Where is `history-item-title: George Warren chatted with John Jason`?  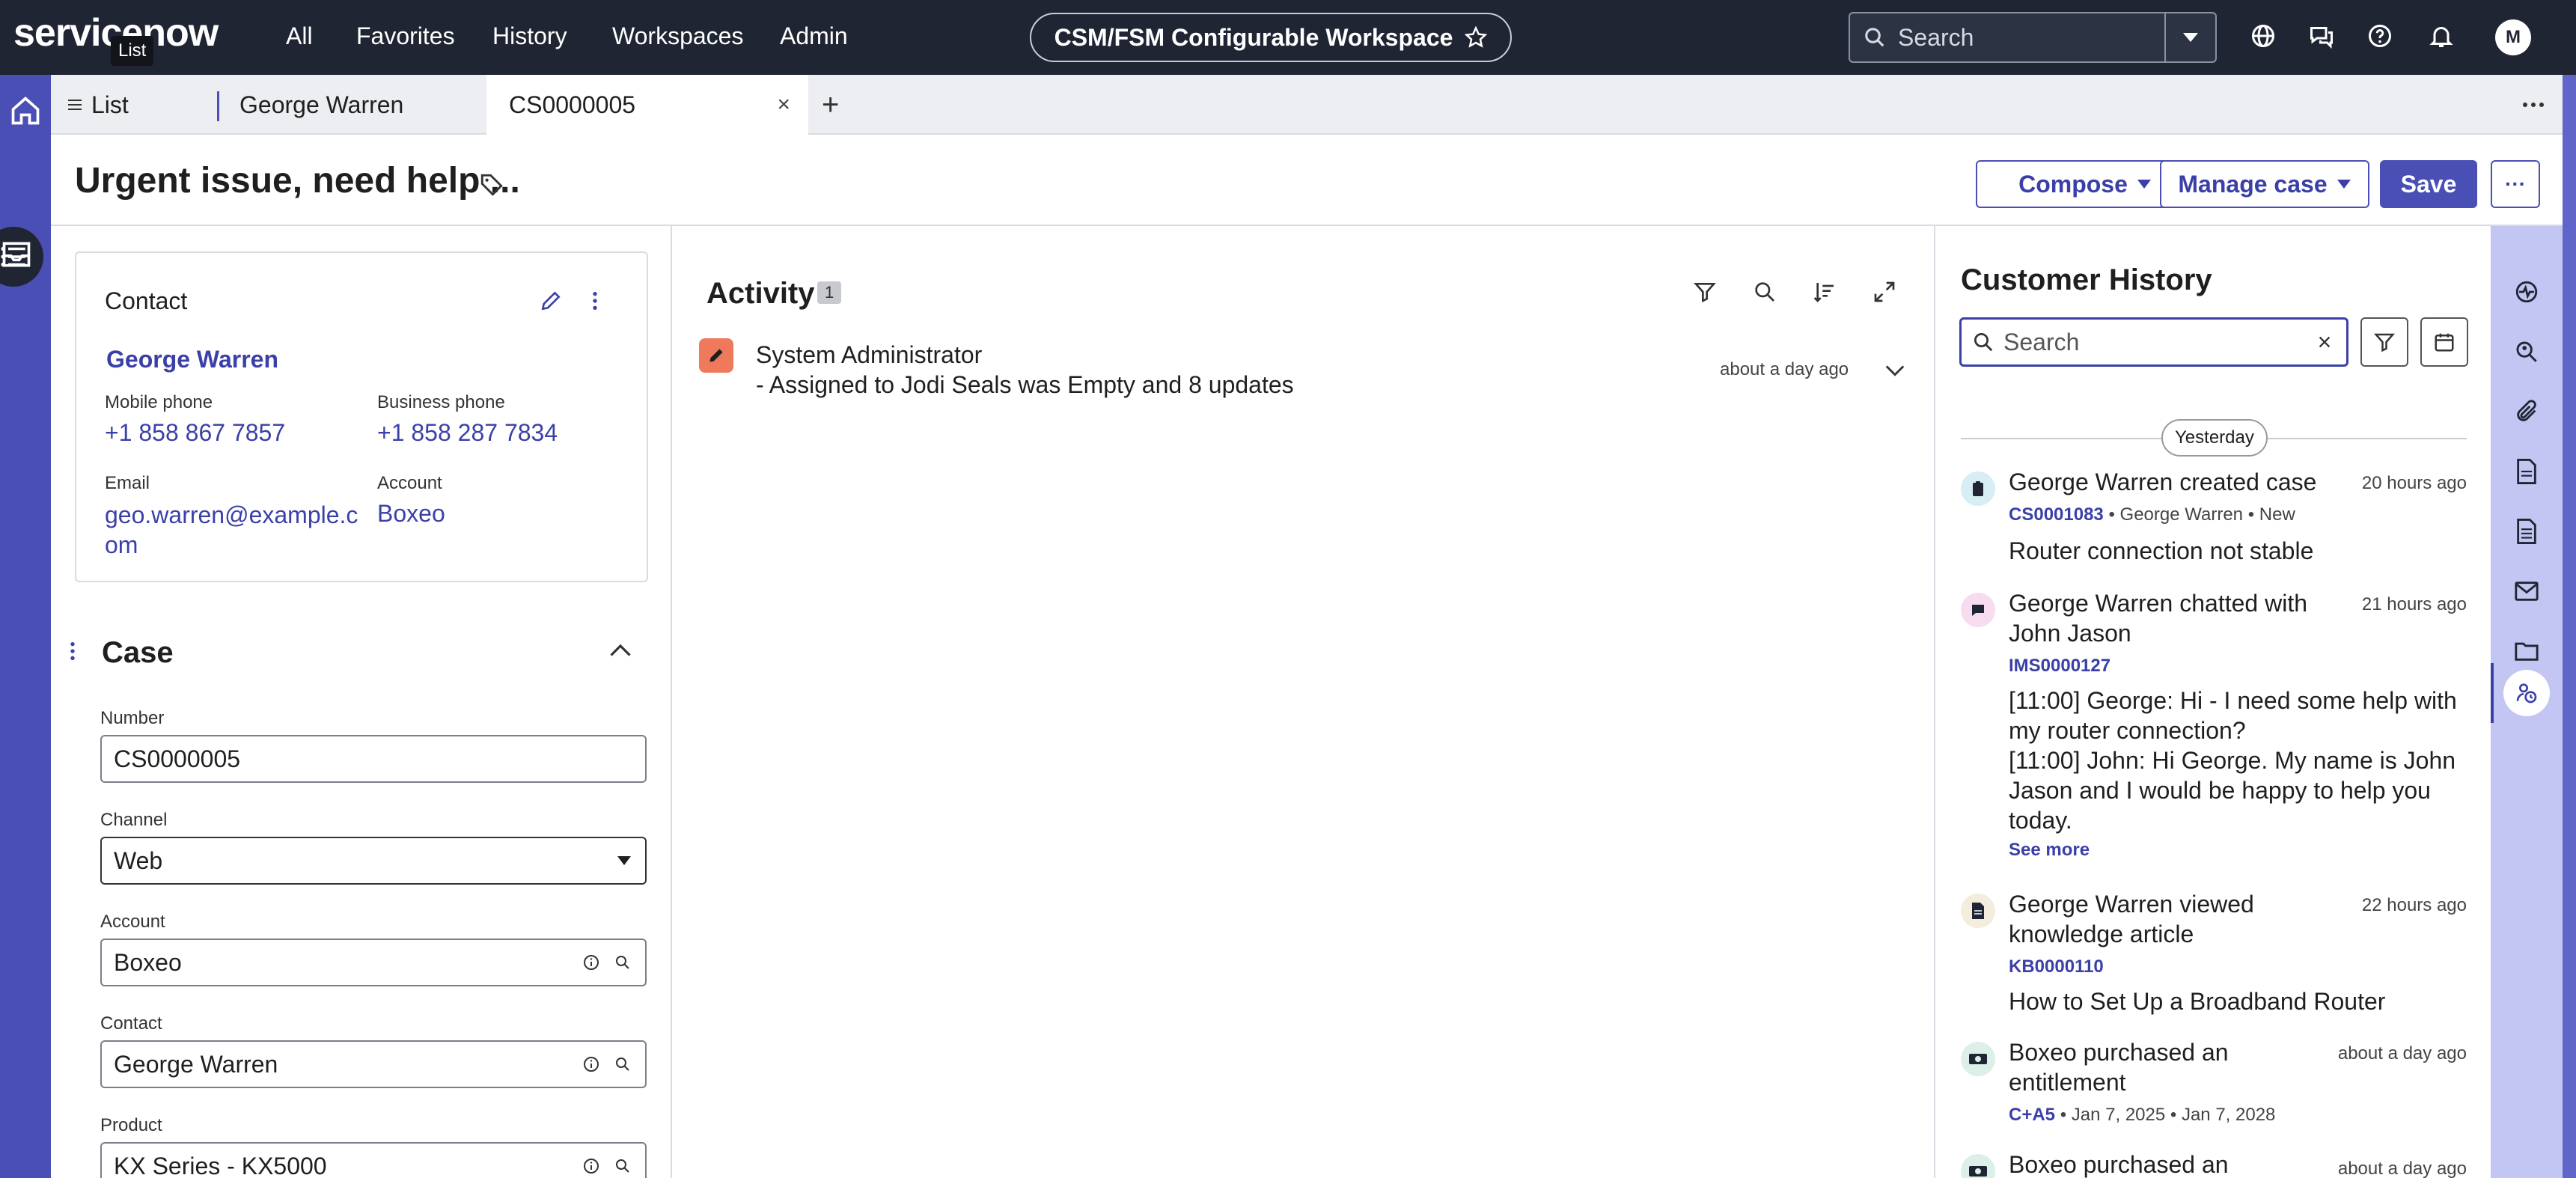
history-item-title: George Warren chatted with John Jason is located at coordinates (2173, 618).